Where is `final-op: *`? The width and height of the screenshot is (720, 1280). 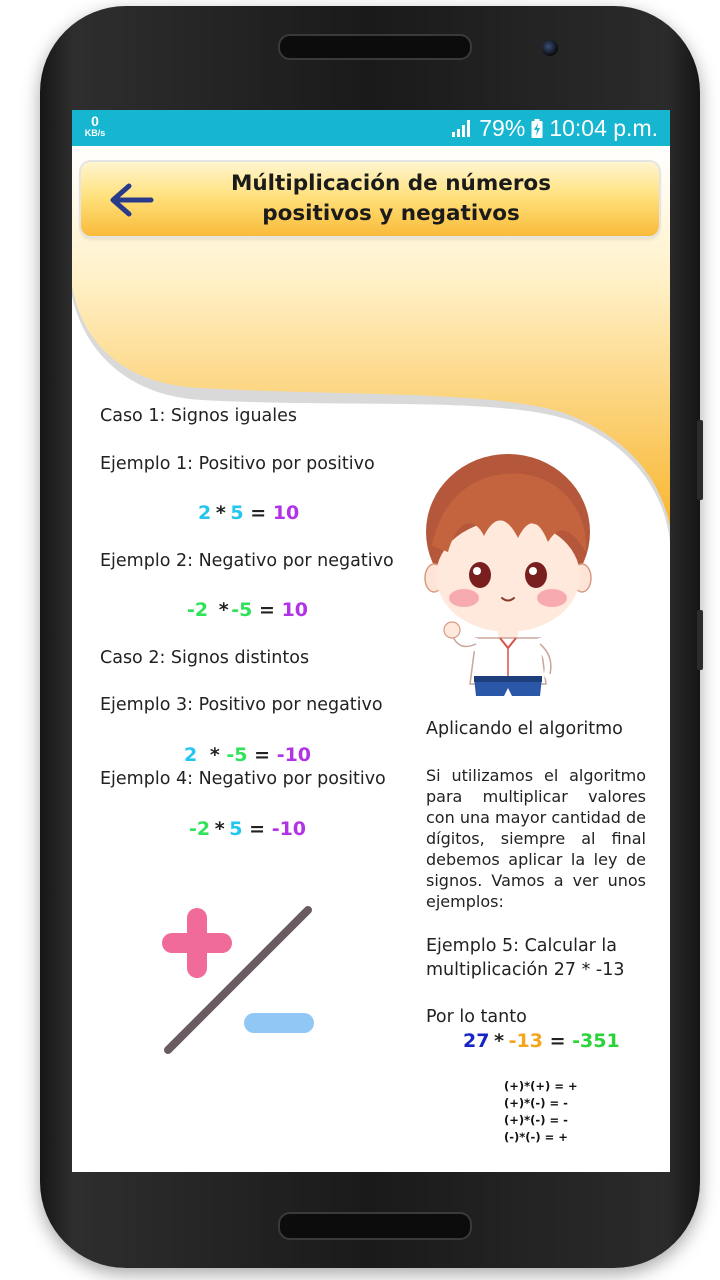 final-op: * is located at coordinates (499, 1041).